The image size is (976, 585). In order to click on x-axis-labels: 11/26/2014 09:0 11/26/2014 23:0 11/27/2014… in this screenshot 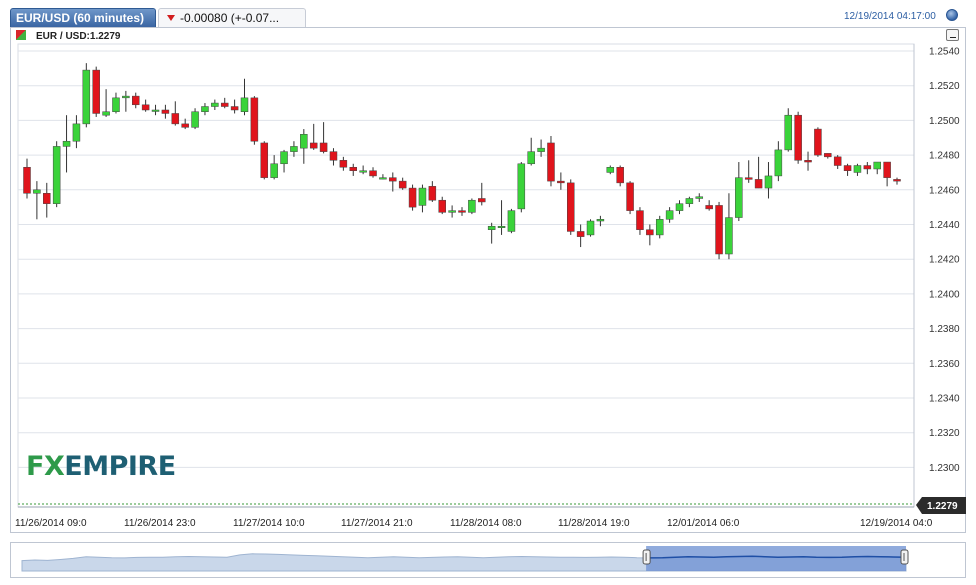, I will do `click(474, 523)`.